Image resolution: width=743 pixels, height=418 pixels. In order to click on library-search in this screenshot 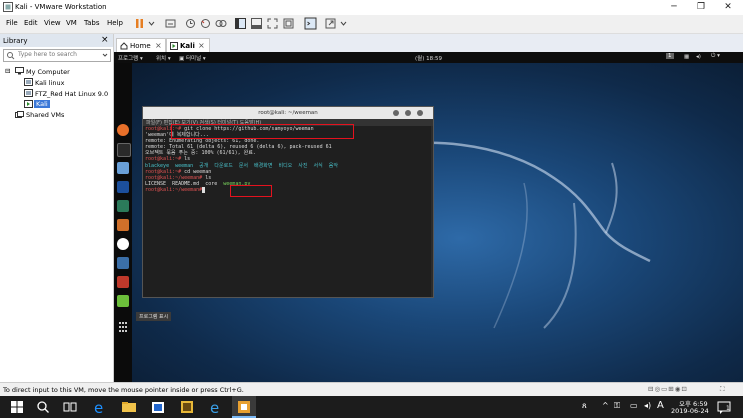, I will do `click(57, 55)`.